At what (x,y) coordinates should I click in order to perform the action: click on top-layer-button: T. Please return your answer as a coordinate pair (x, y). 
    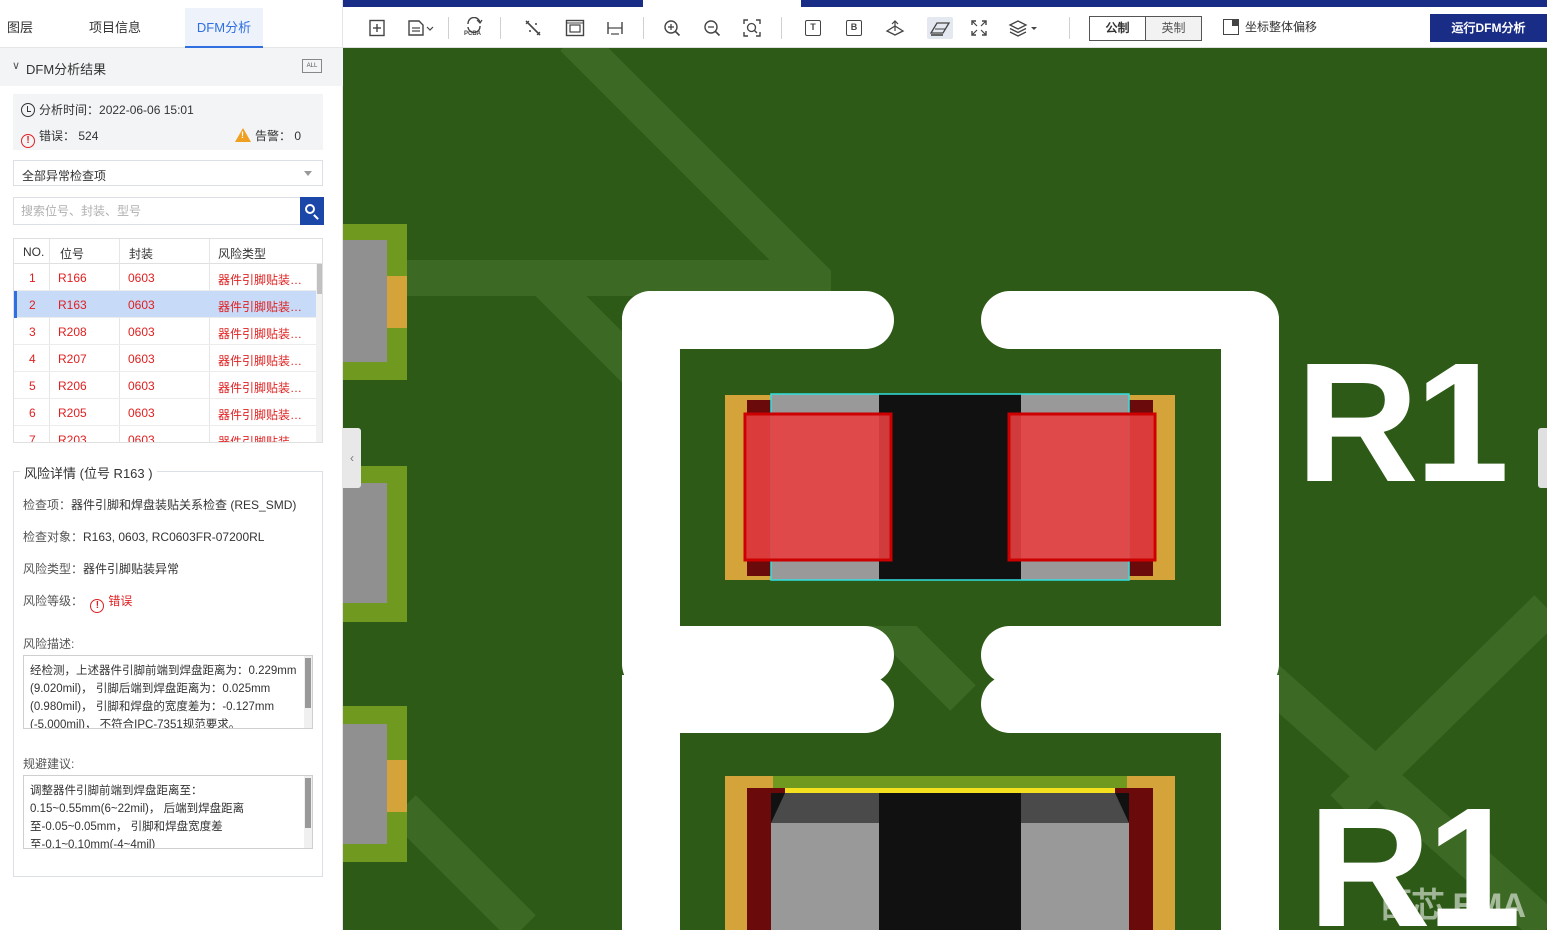
    Looking at the image, I should click on (813, 28).